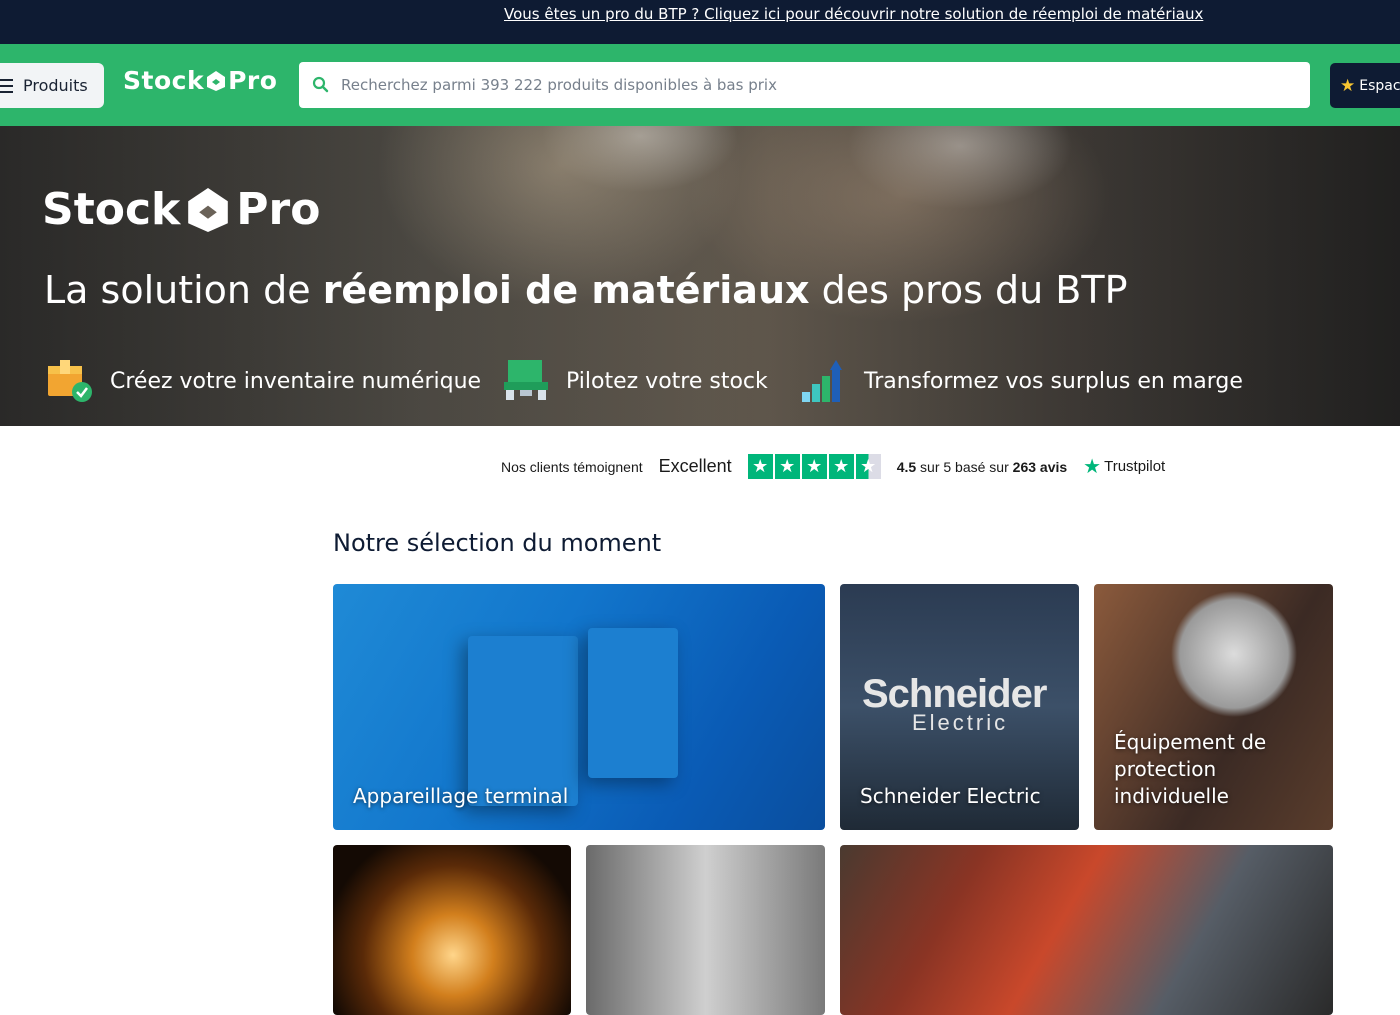 The height and width of the screenshot is (1015, 1400). I want to click on switch-image, so click(633, 703).